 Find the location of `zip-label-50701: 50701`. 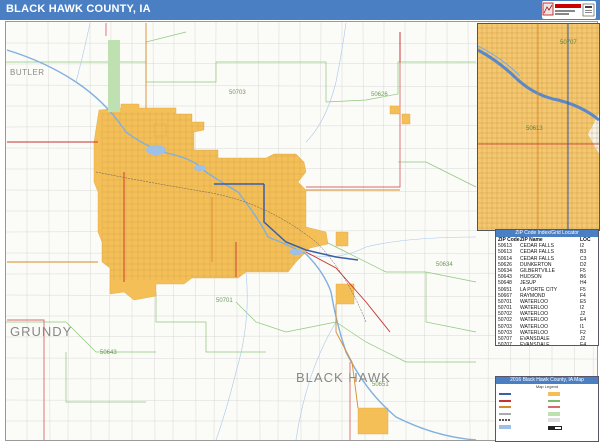

zip-label-50701: 50701 is located at coordinates (224, 301).